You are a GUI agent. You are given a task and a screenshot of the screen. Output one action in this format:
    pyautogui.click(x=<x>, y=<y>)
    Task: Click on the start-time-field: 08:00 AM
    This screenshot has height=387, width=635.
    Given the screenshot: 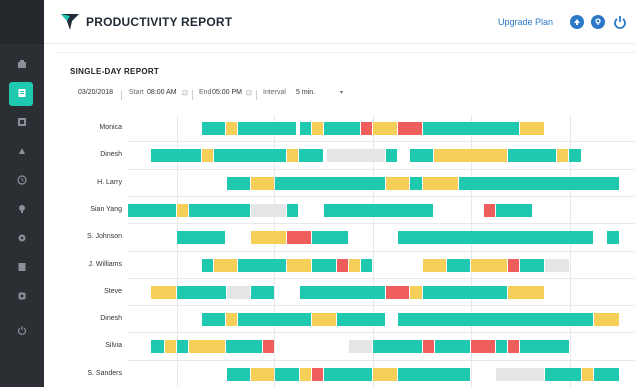 What is the action you would take?
    pyautogui.click(x=162, y=92)
    